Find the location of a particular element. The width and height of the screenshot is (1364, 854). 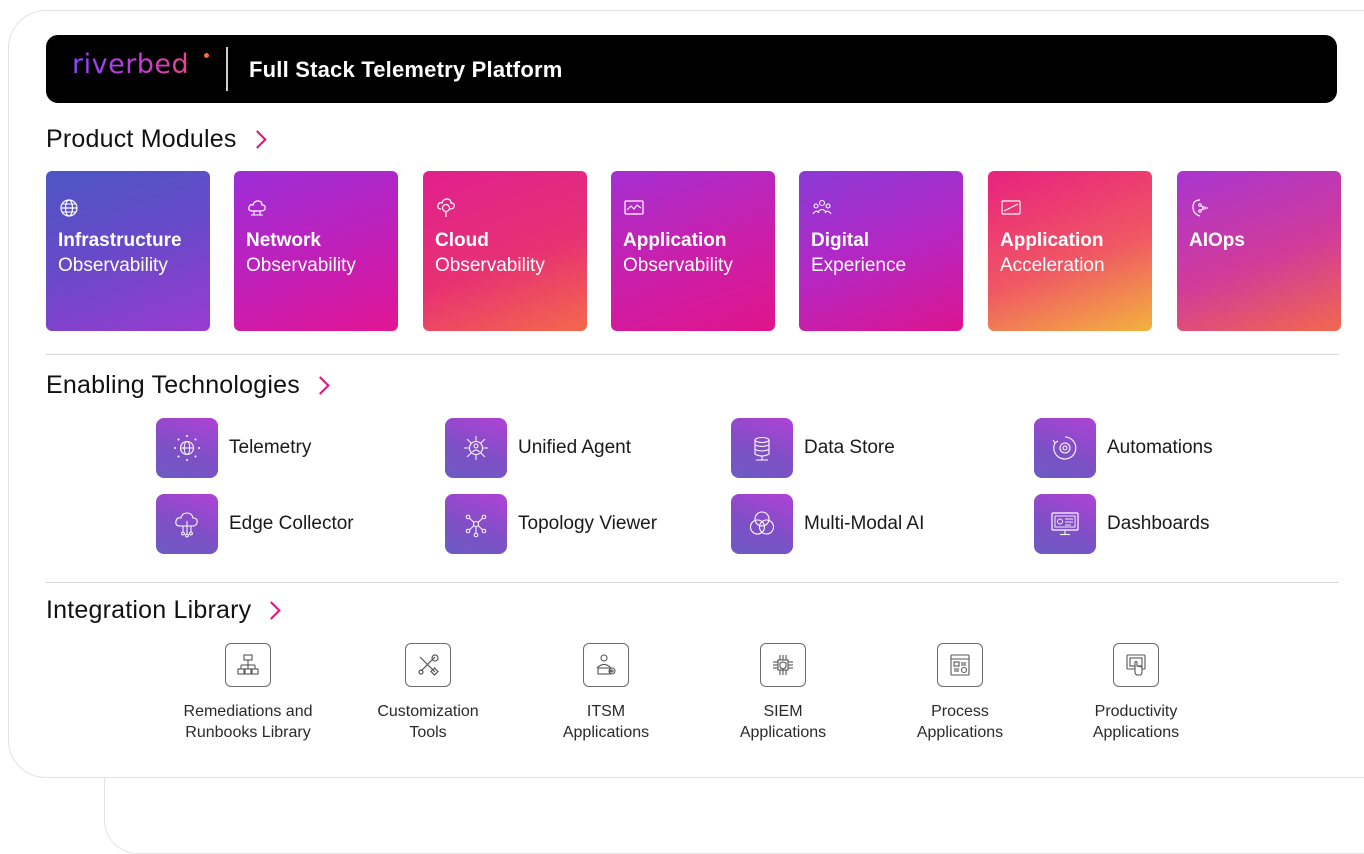

tech-data-store: Data Store is located at coordinates (813, 448).